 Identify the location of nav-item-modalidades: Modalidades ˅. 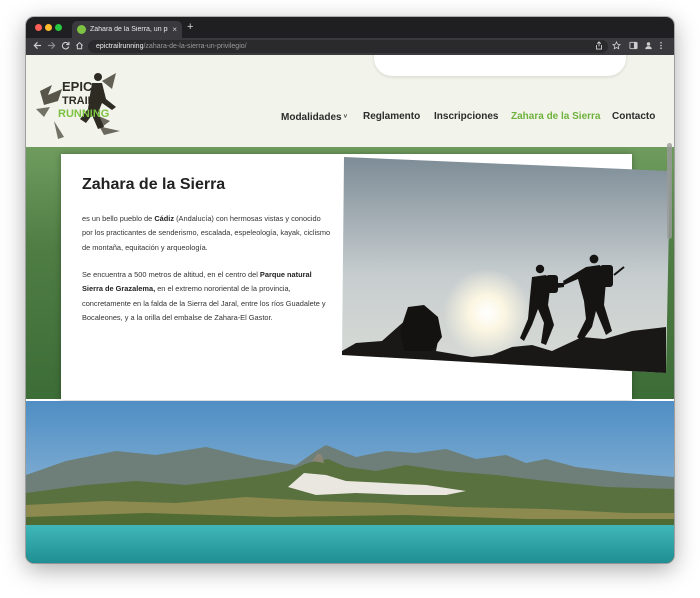
(314, 117).